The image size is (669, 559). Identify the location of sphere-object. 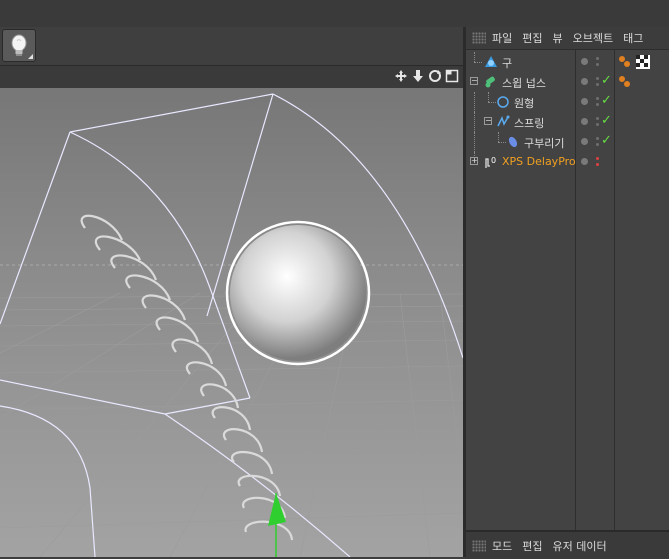
(298, 293).